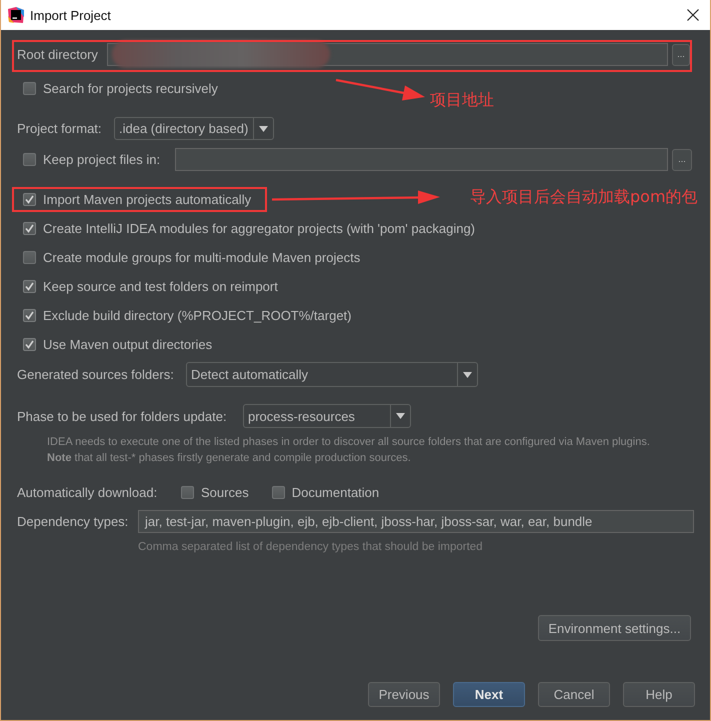  Describe the element at coordinates (60, 128) in the screenshot. I see `project-format-label: Project format:` at that location.